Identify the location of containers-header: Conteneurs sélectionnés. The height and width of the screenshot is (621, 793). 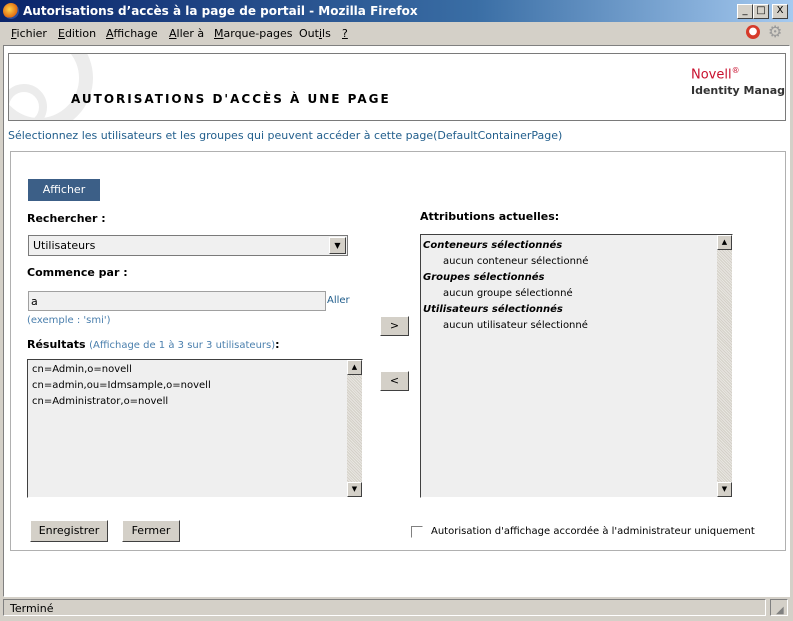
(493, 245).